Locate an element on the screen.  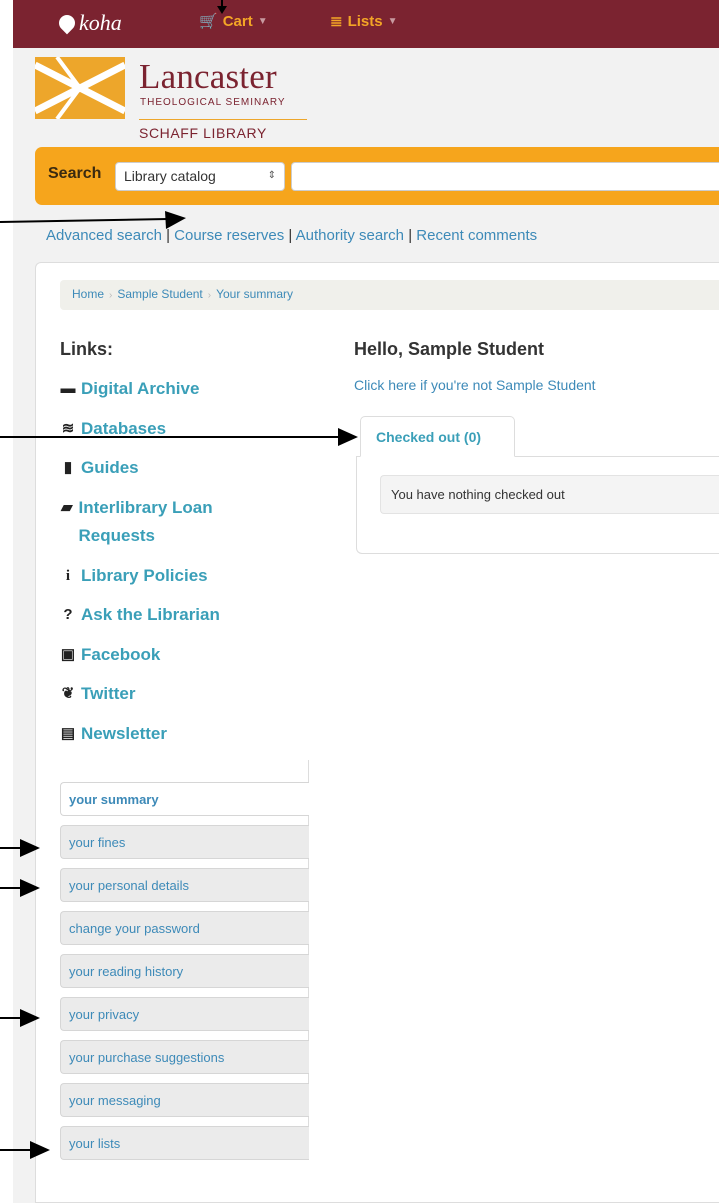
breadcrumb: Home › Sample Student › Your summary is located at coordinates (389, 295).